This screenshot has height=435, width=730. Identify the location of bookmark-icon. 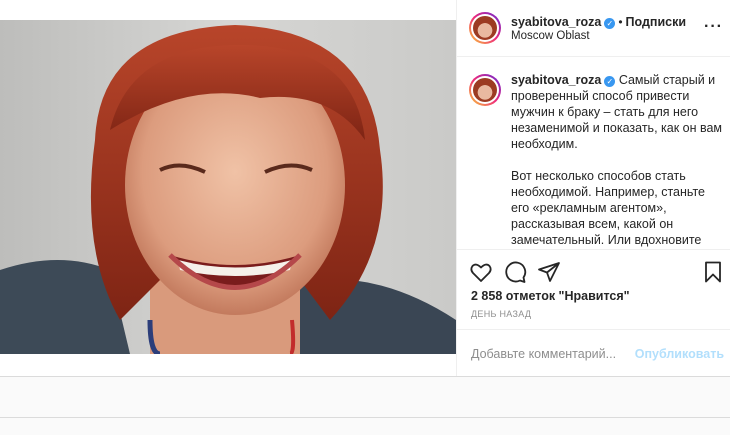
(713, 272).